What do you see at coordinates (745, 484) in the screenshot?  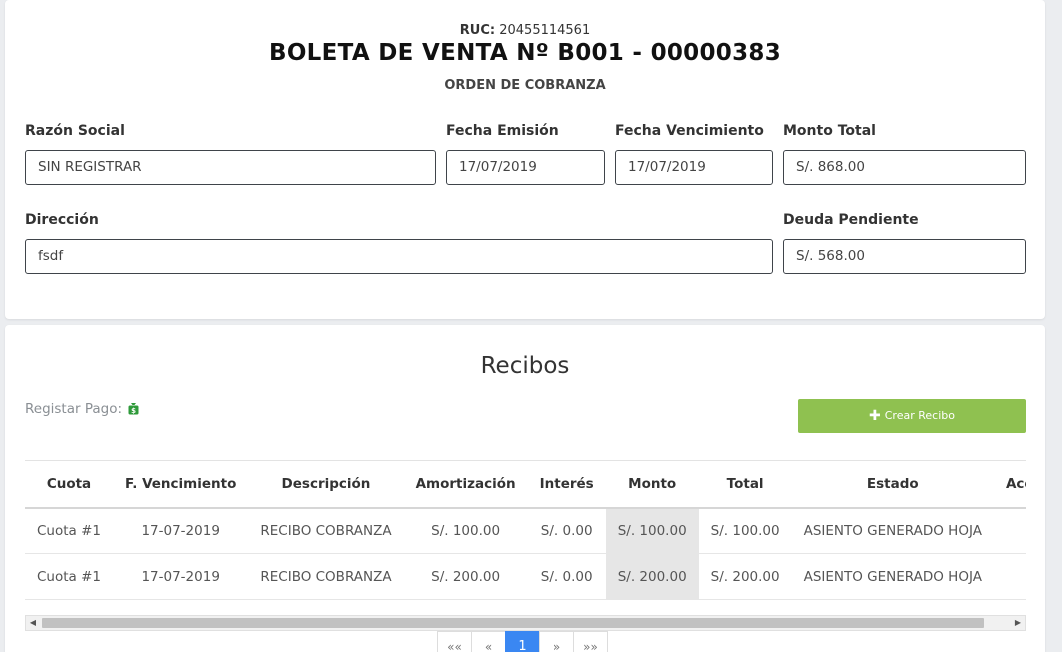 I see `column-header: Total` at bounding box center [745, 484].